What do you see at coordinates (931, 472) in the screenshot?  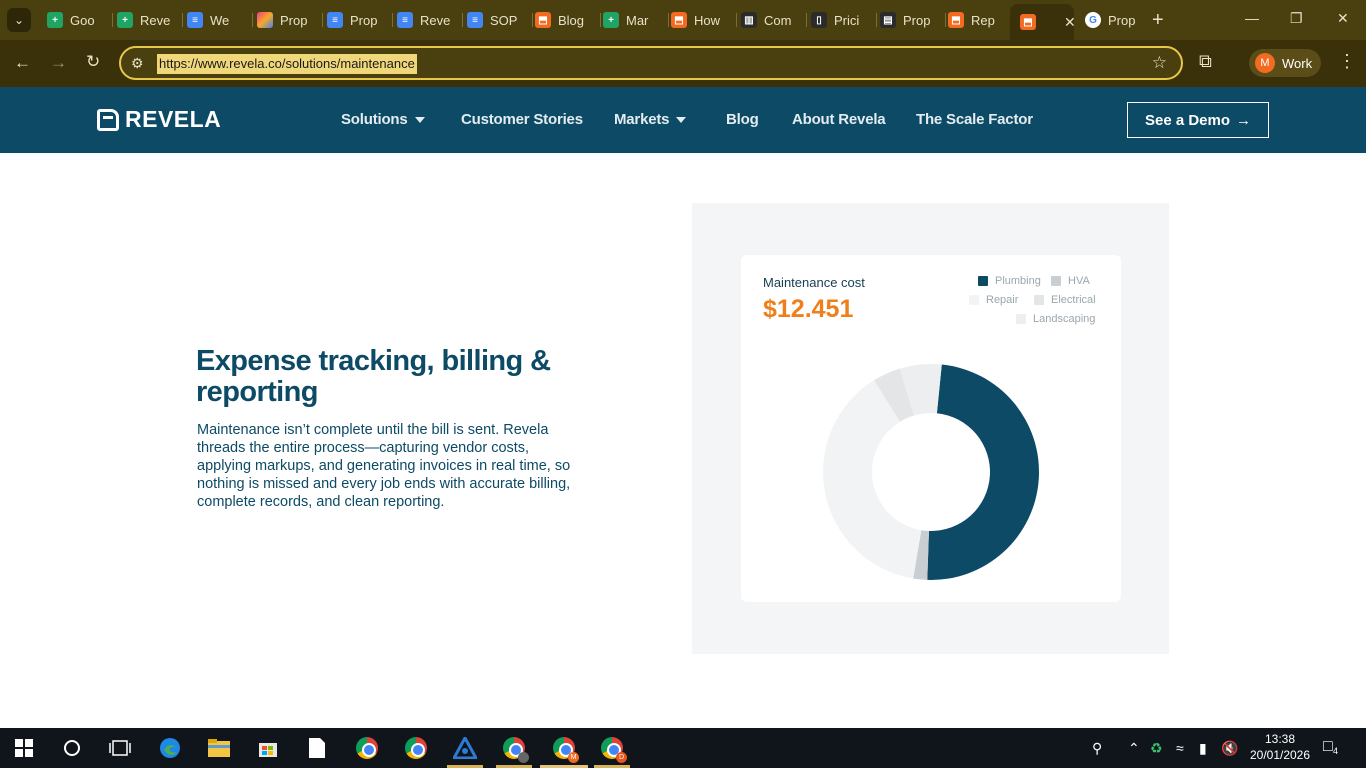 I see `maintenance-donut-chart` at bounding box center [931, 472].